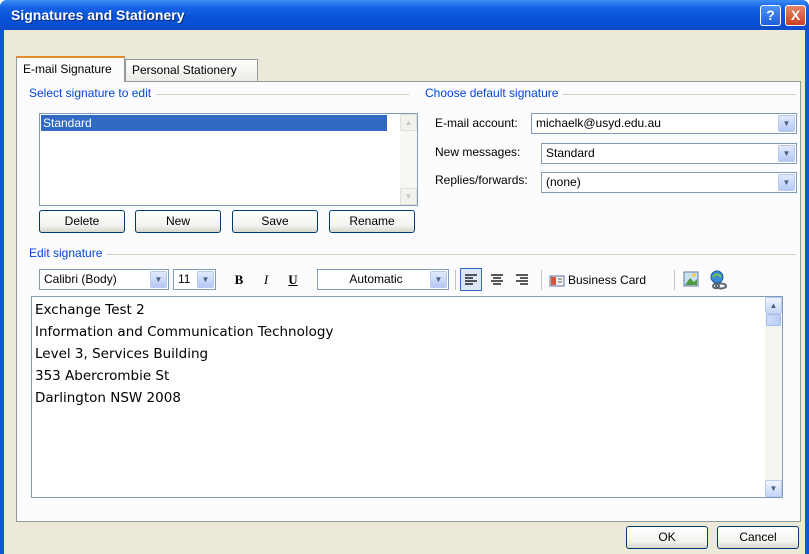  Describe the element at coordinates (557, 281) in the screenshot. I see `business-card-icon` at that location.